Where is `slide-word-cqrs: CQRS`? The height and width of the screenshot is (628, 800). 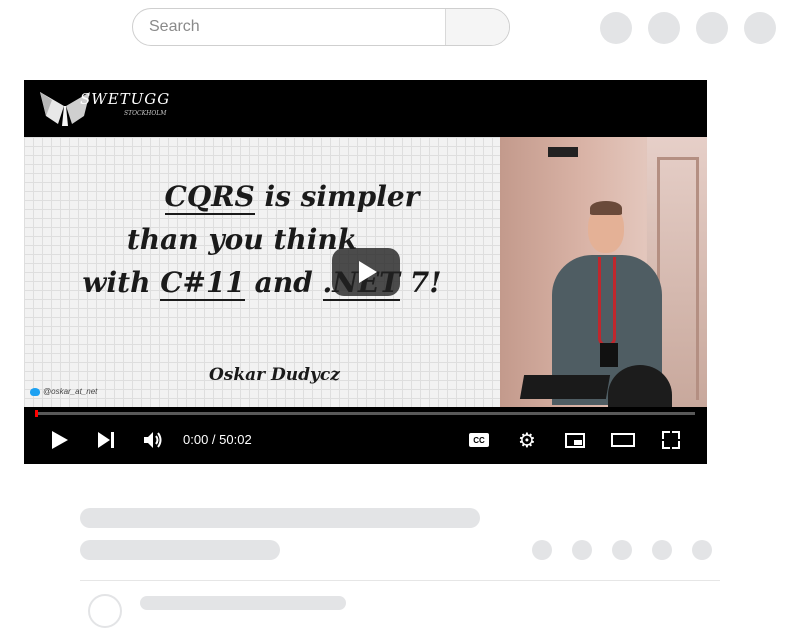 slide-word-cqrs: CQRS is located at coordinates (209, 197).